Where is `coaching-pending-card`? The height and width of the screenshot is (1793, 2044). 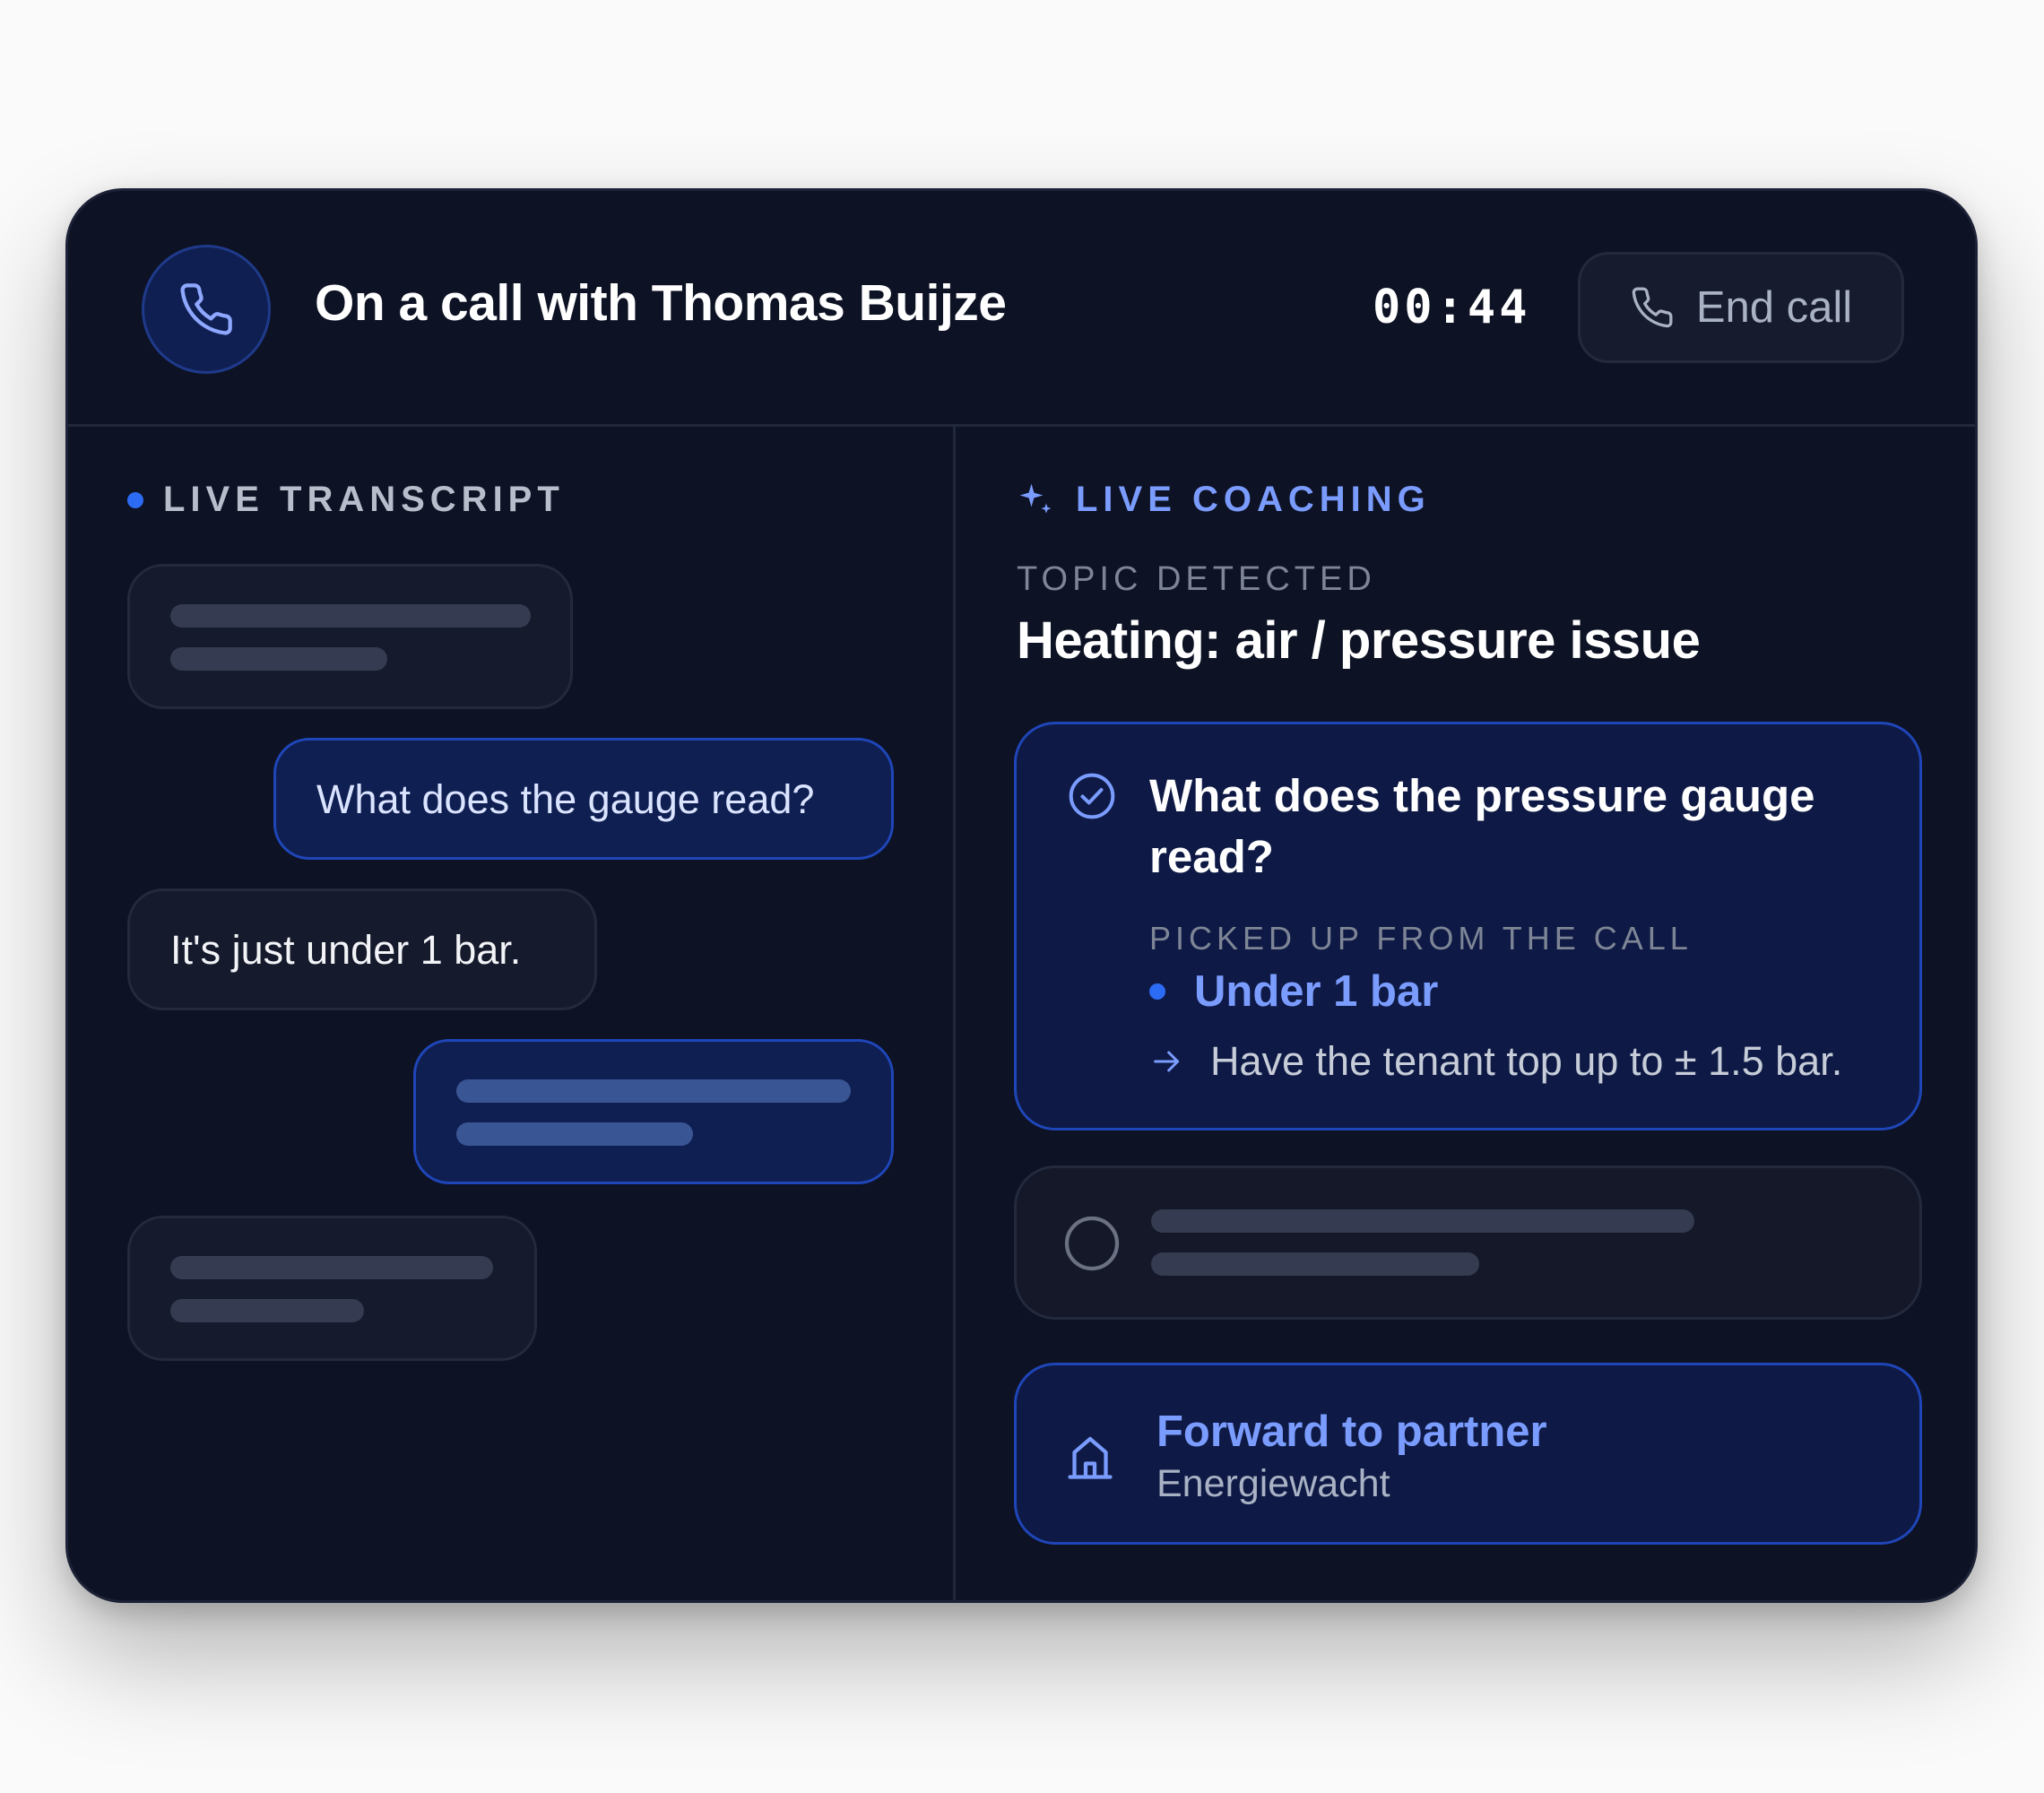 coaching-pending-card is located at coordinates (1468, 1242).